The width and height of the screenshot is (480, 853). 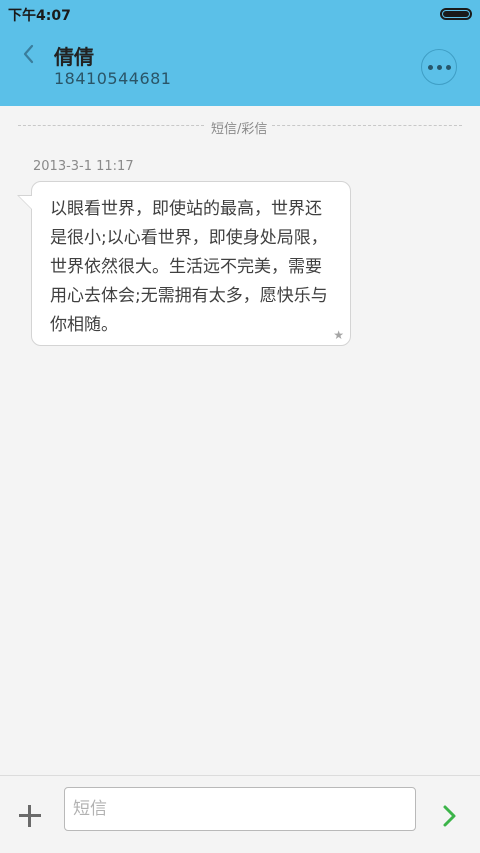 What do you see at coordinates (240, 66) in the screenshot?
I see `conversation-header: 倩倩 18410544681` at bounding box center [240, 66].